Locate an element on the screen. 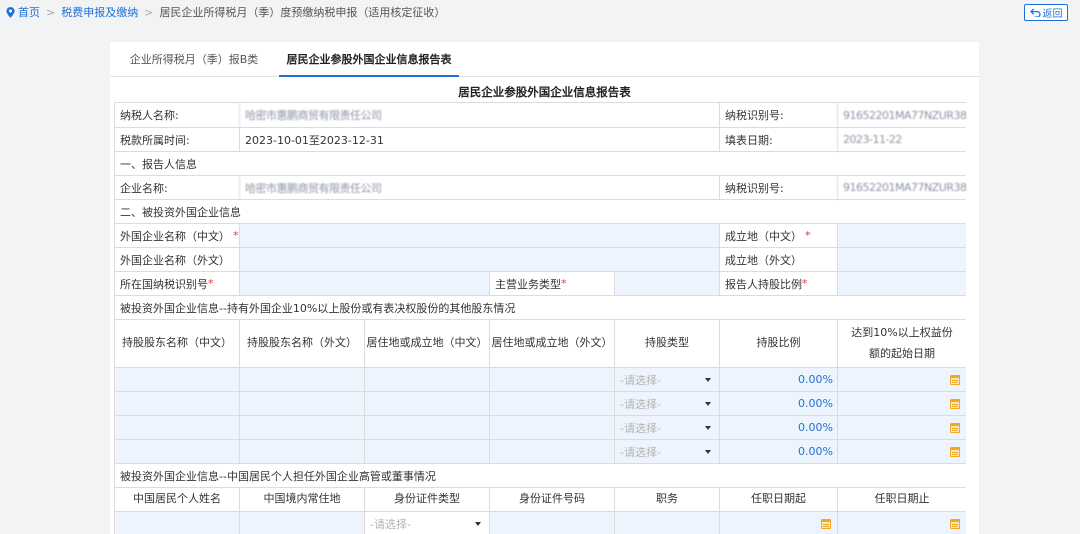 The width and height of the screenshot is (1080, 534). taxpayer-name-label: 纳税人名称: is located at coordinates (176, 115).